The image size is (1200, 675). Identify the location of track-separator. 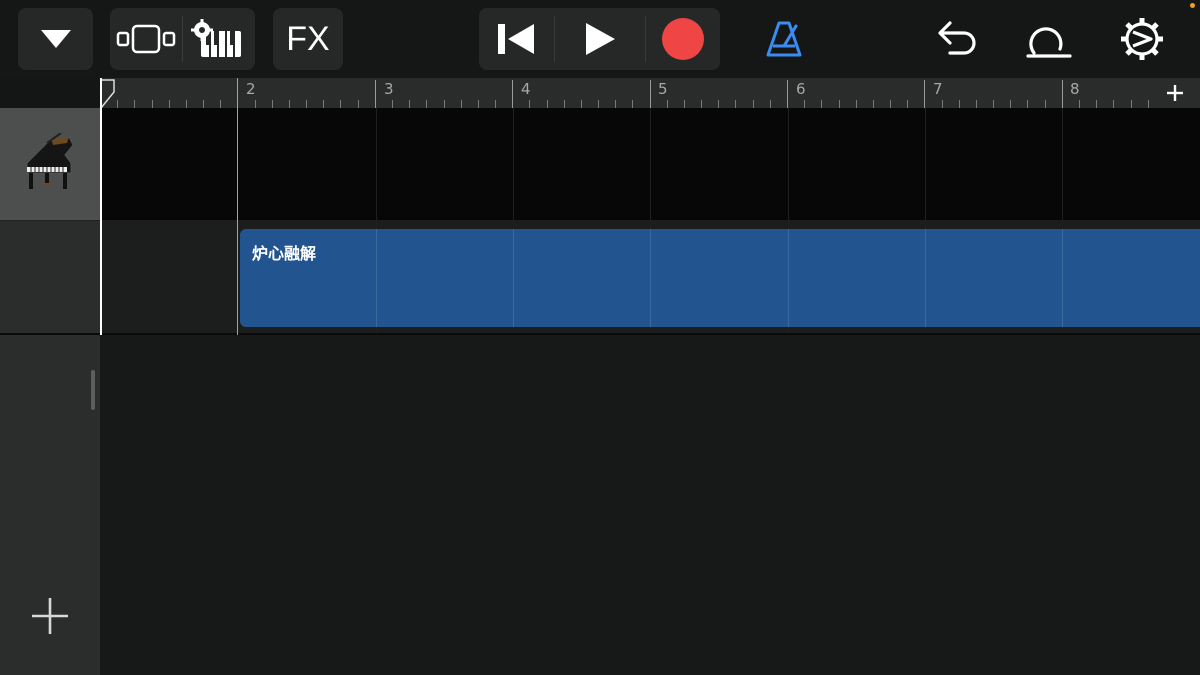
(50, 220).